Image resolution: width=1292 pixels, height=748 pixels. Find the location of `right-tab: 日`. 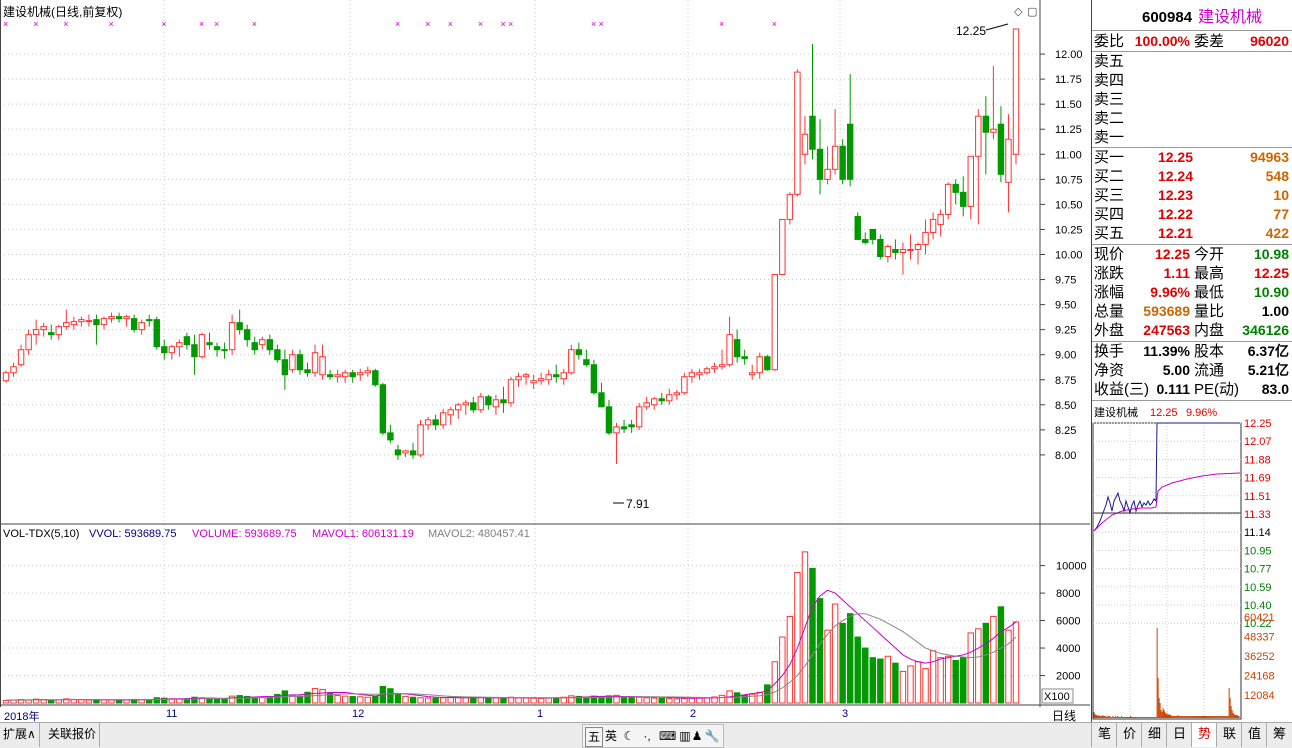

right-tab: 日 is located at coordinates (1179, 735).